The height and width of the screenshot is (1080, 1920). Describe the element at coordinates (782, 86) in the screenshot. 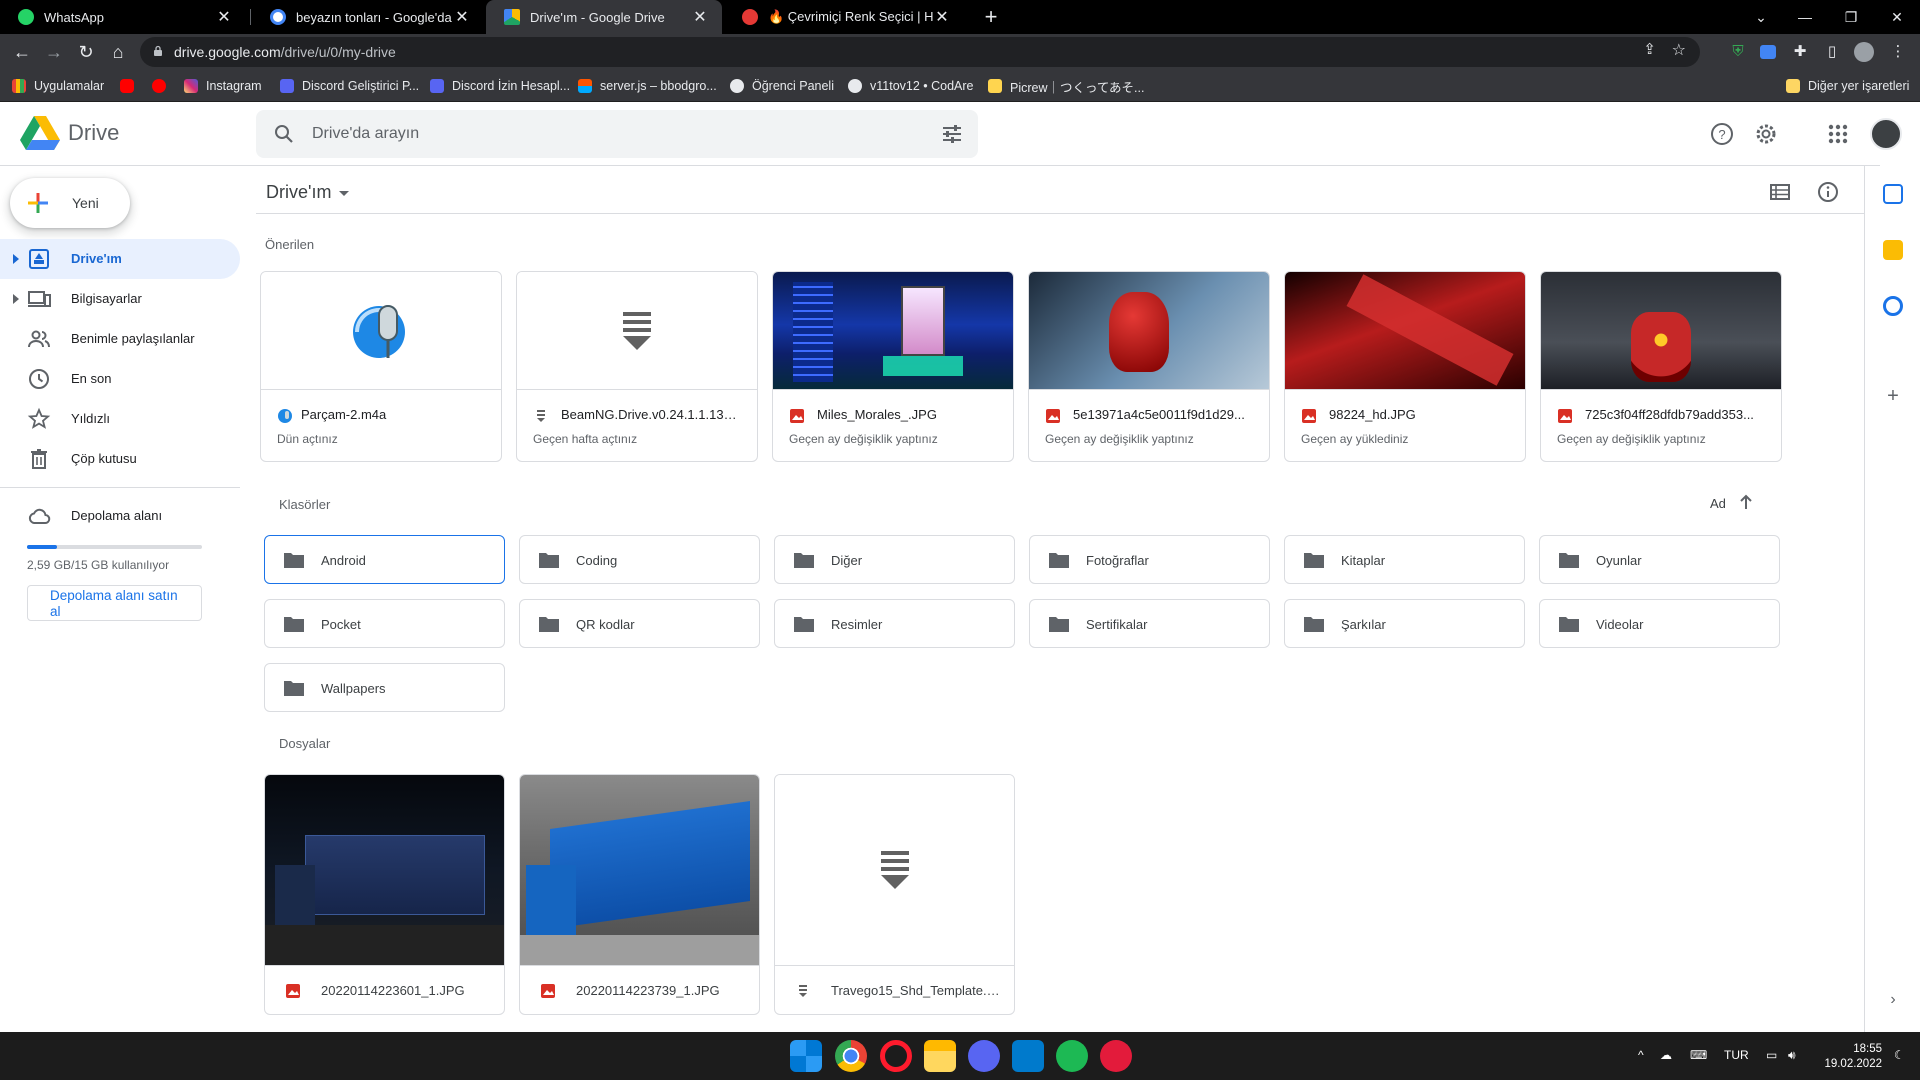

I see `bookmark-ogrenci: Öğrenci Paneli` at that location.